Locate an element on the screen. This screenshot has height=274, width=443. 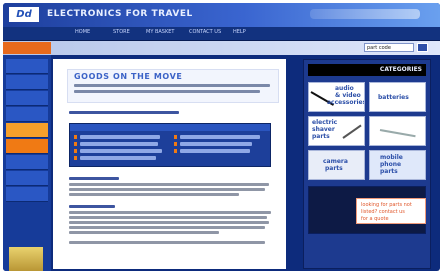
promo-line: looking for parts not is located at coordinates (386, 205).